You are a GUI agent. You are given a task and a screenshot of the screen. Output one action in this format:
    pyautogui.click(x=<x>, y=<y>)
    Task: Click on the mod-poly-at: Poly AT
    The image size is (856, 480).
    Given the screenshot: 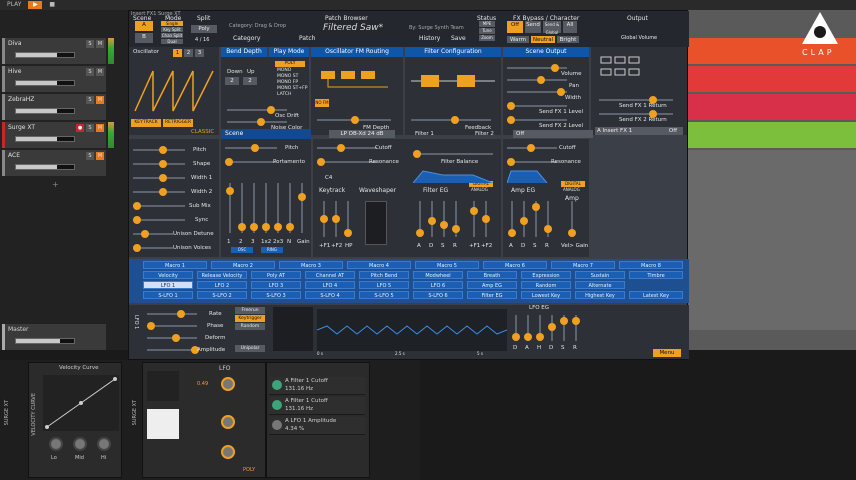 What is the action you would take?
    pyautogui.click(x=276, y=275)
    